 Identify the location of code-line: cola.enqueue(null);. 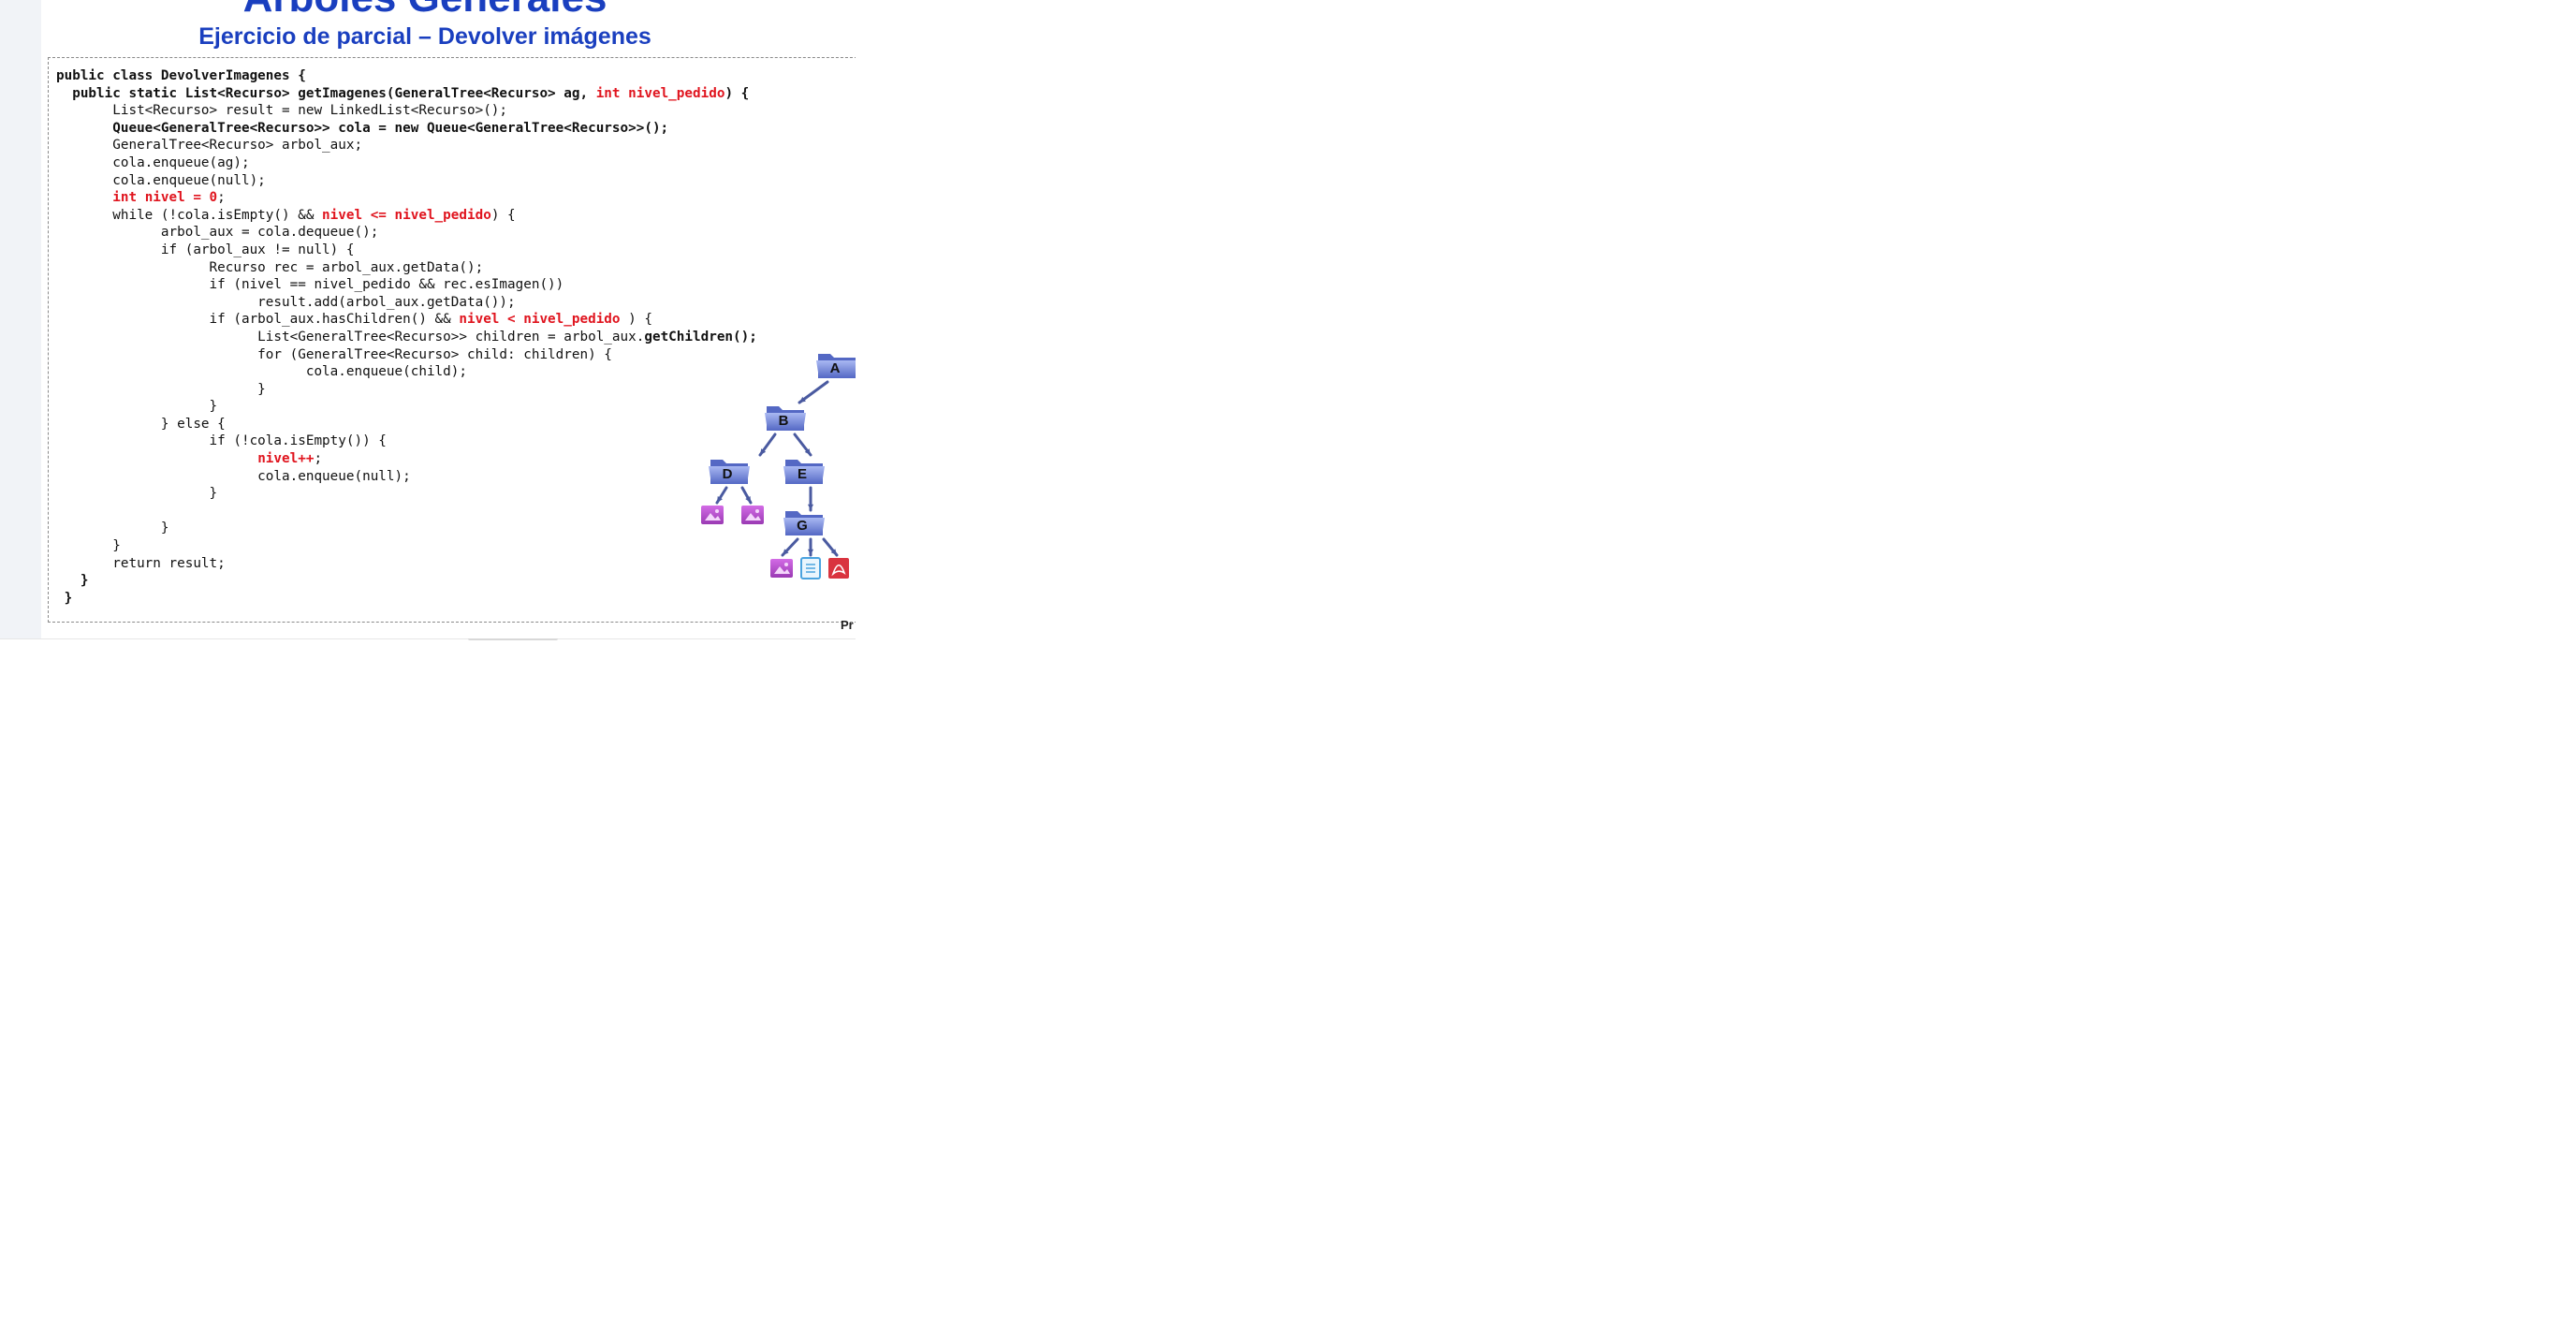
(406, 181).